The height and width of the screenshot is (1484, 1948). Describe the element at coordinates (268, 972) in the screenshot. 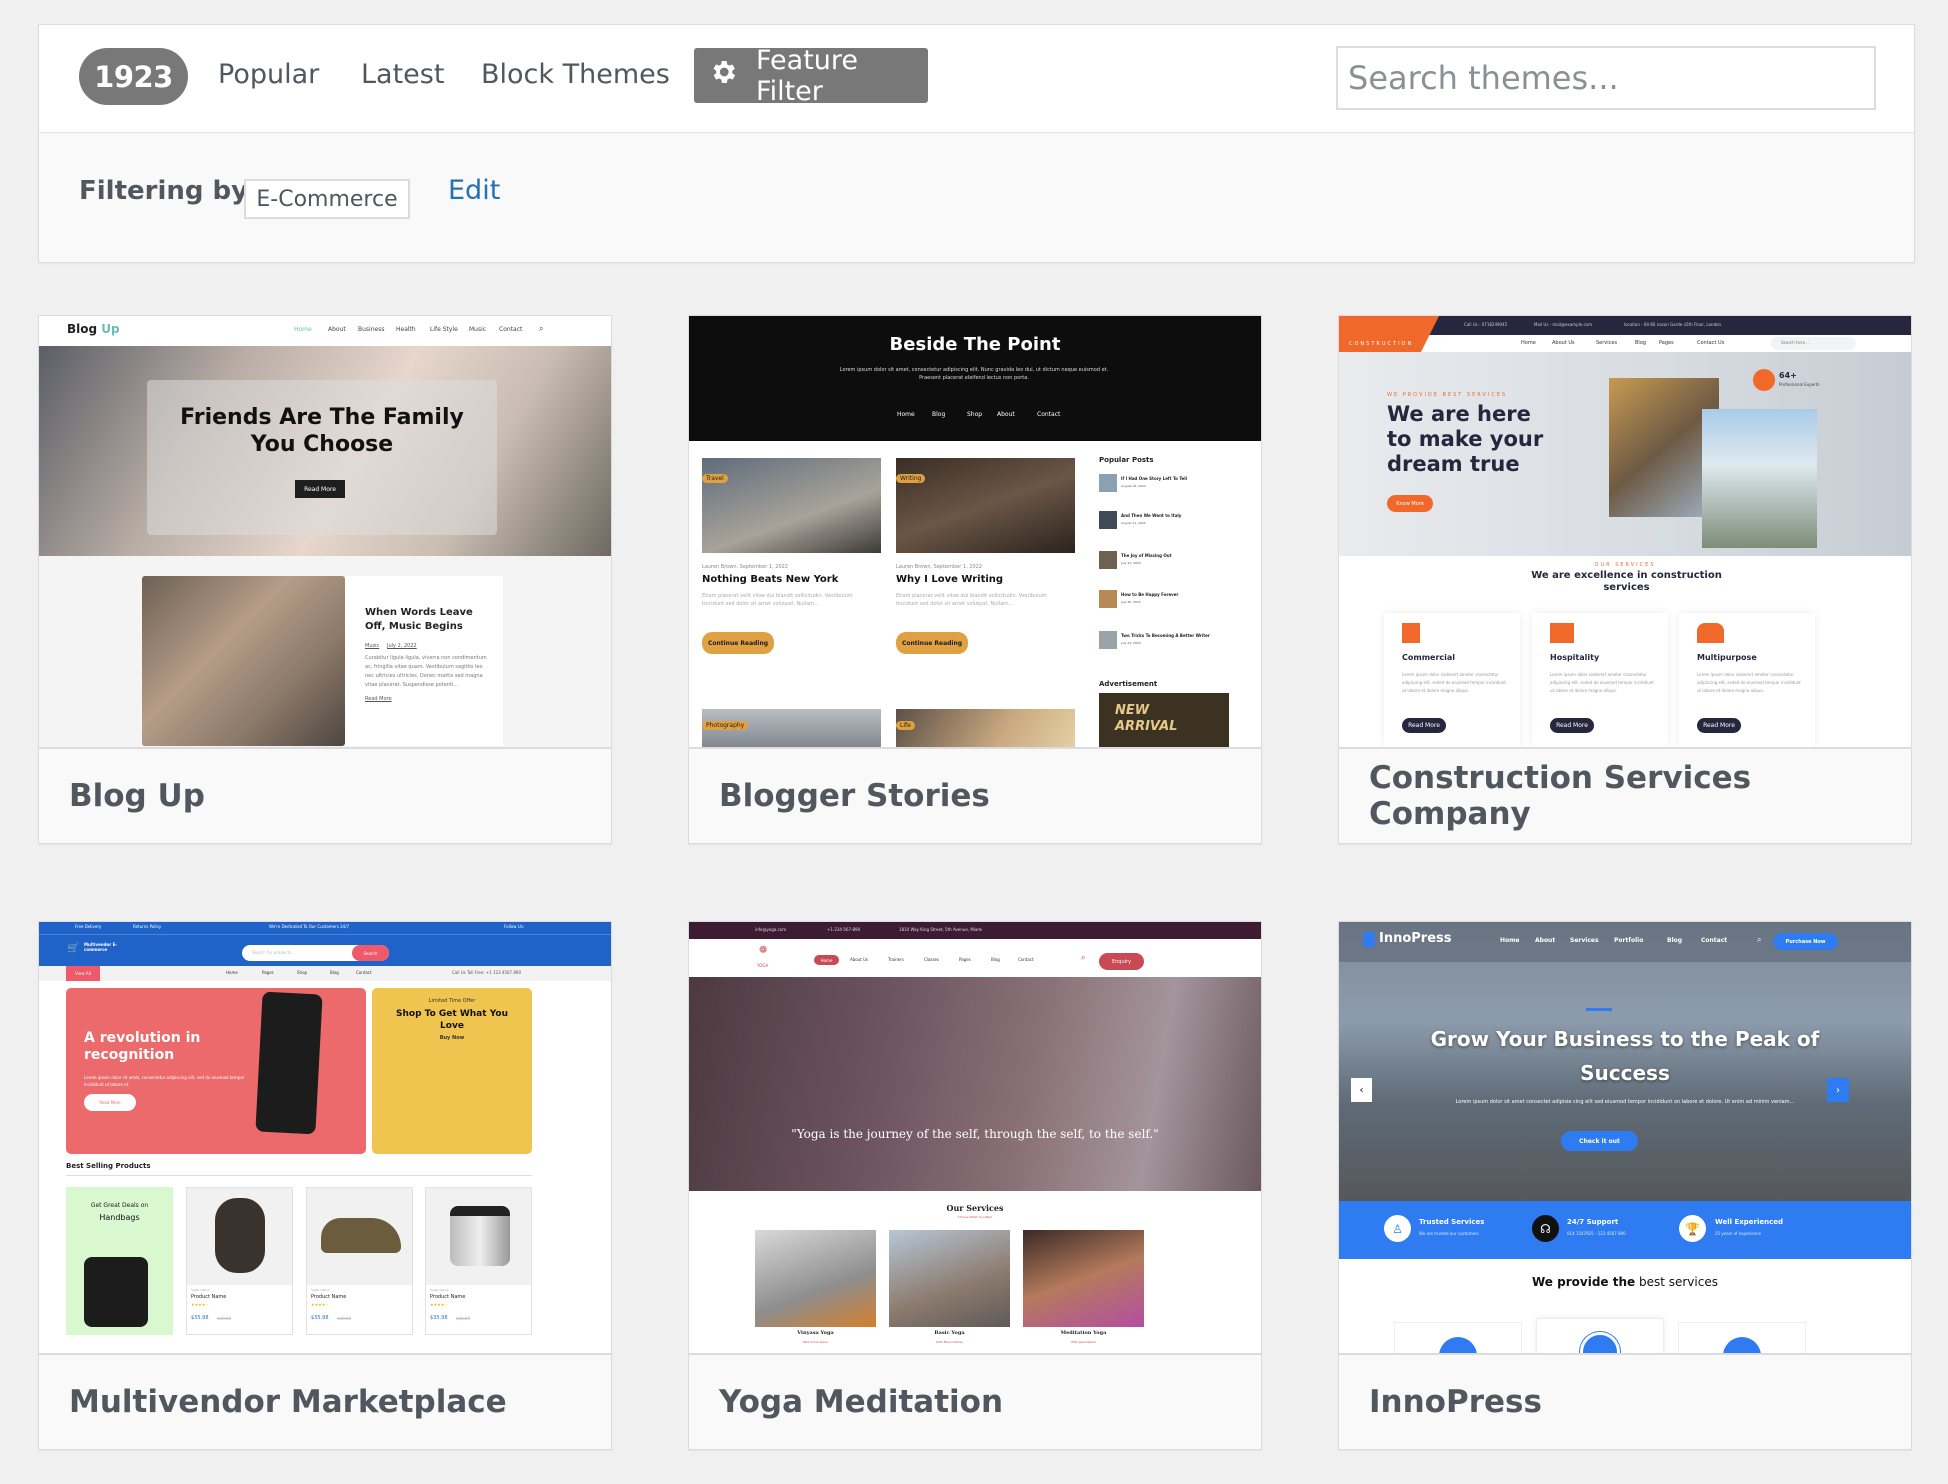

I see `preview-nav-item: Pages` at that location.